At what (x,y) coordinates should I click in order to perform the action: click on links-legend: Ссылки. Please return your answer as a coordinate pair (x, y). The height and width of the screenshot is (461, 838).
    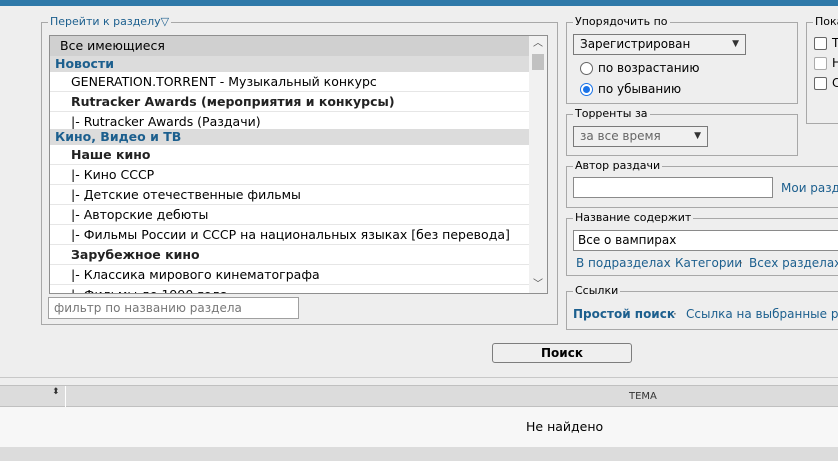
    Looking at the image, I should click on (597, 290).